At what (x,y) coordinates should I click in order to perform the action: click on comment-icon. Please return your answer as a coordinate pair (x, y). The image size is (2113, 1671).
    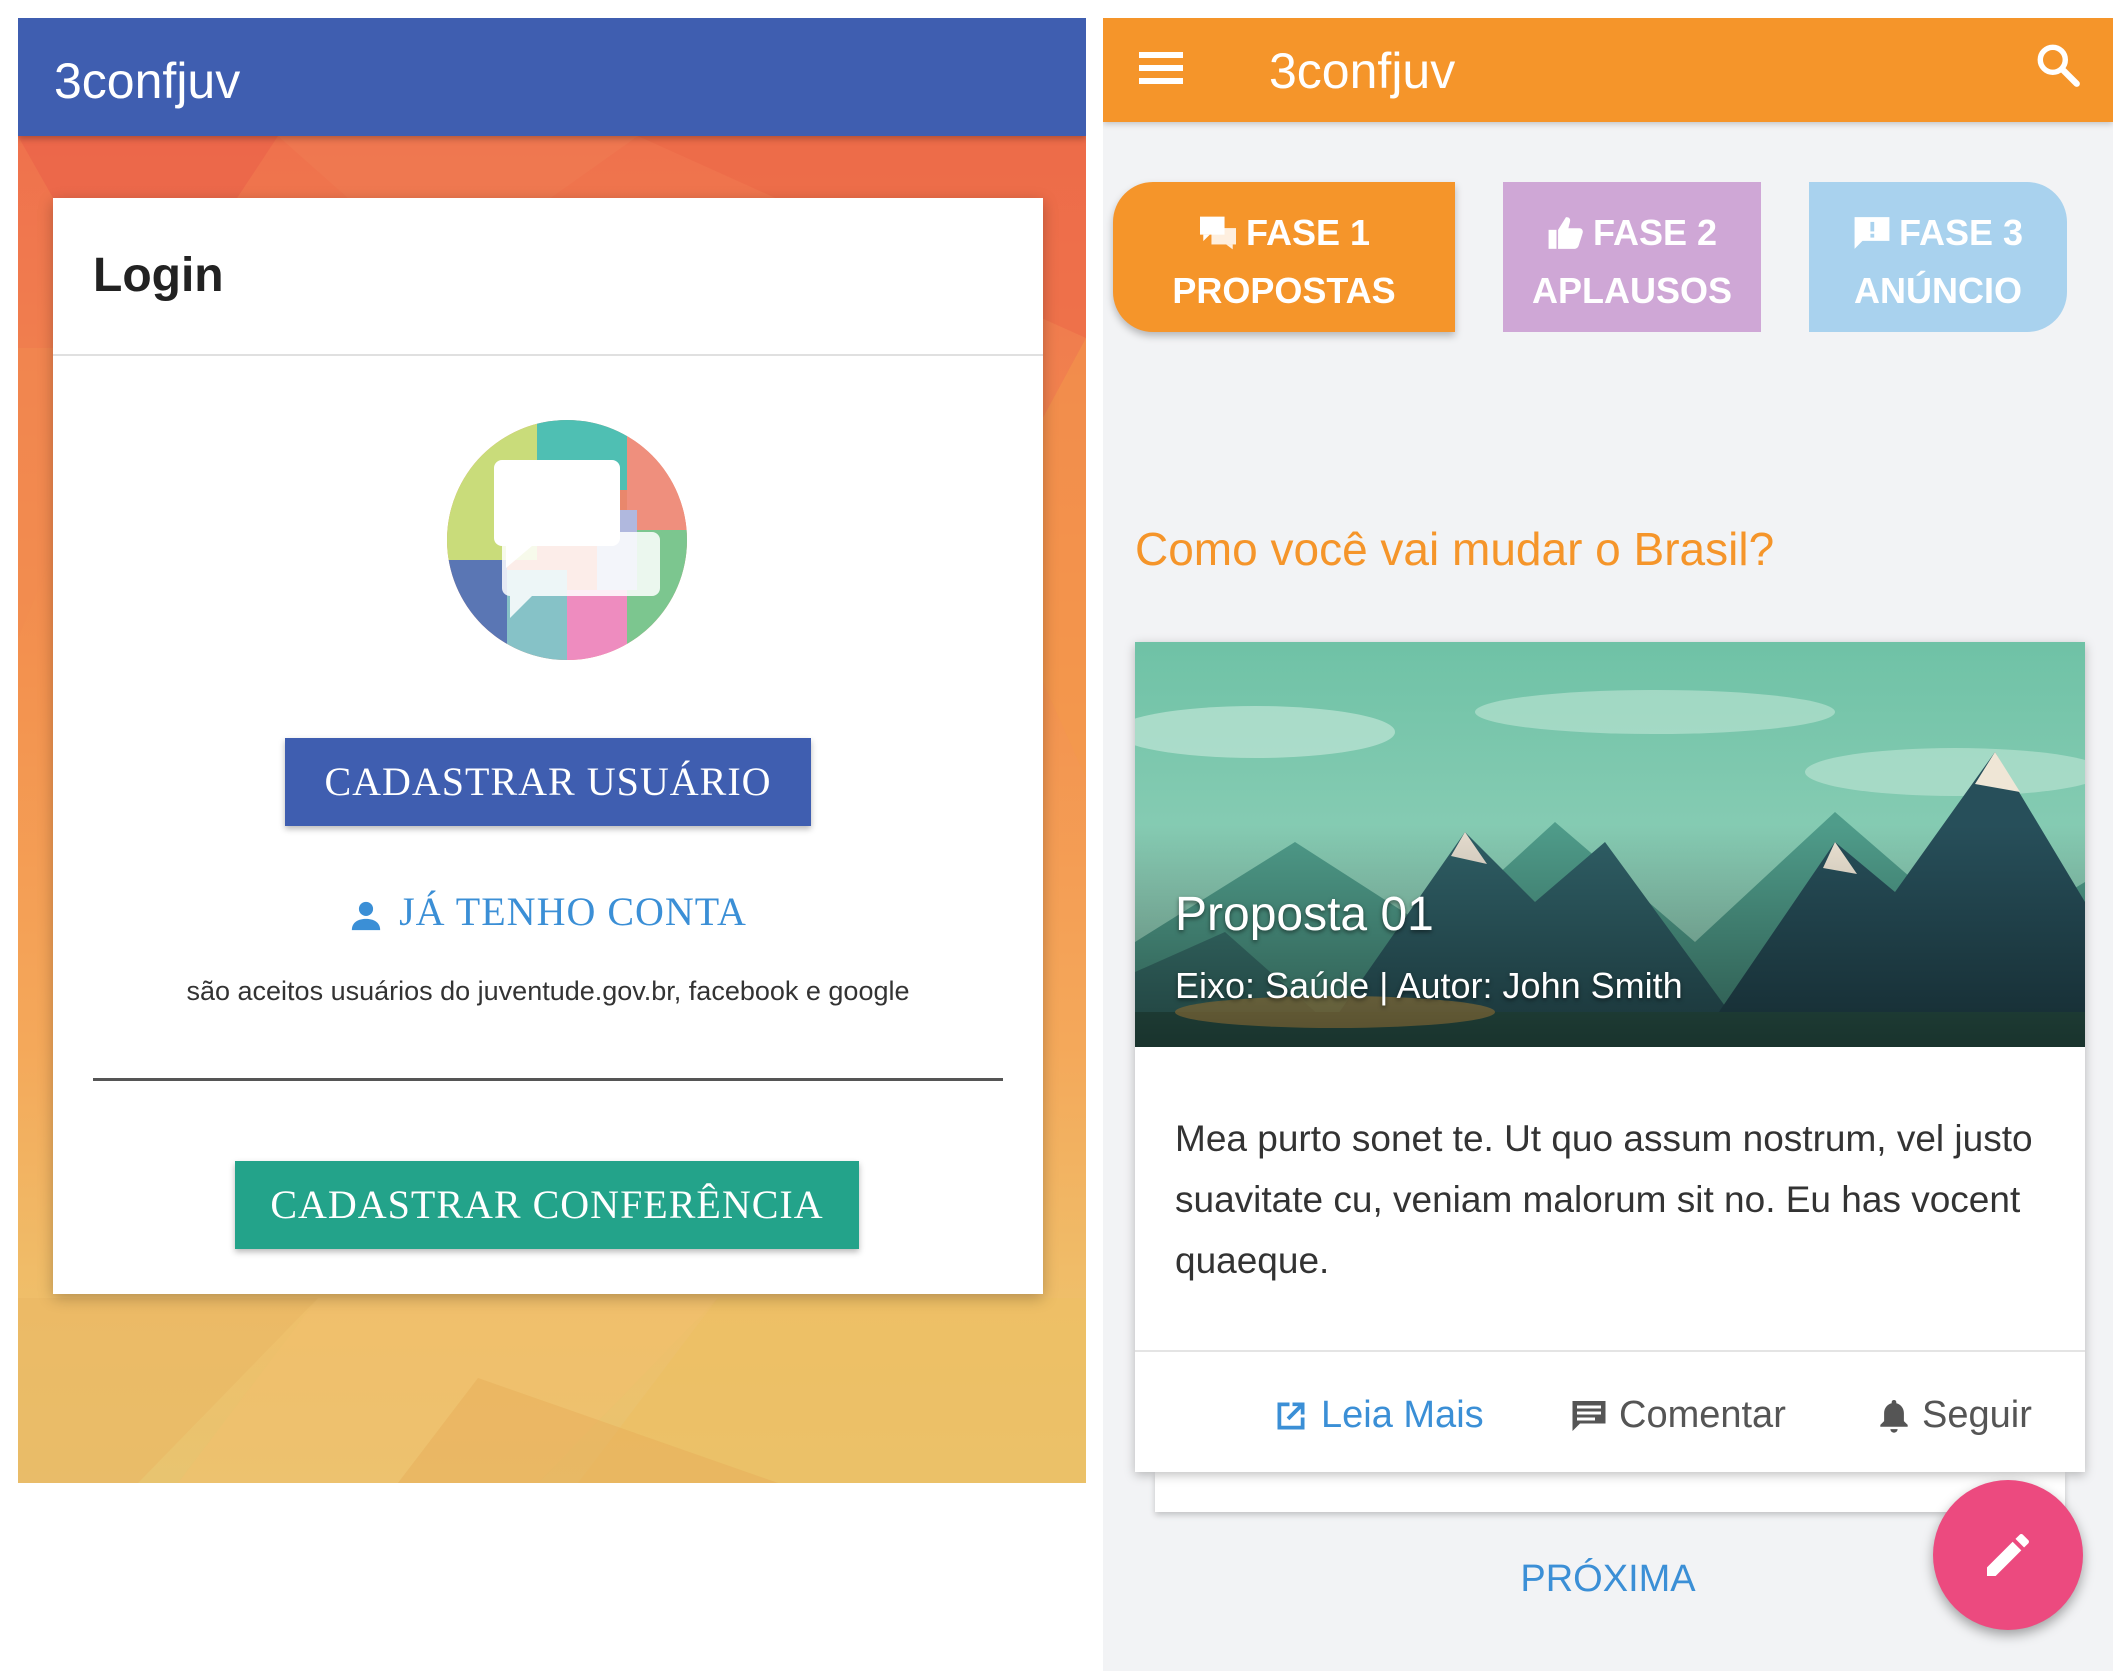
    Looking at the image, I should click on (1589, 1415).